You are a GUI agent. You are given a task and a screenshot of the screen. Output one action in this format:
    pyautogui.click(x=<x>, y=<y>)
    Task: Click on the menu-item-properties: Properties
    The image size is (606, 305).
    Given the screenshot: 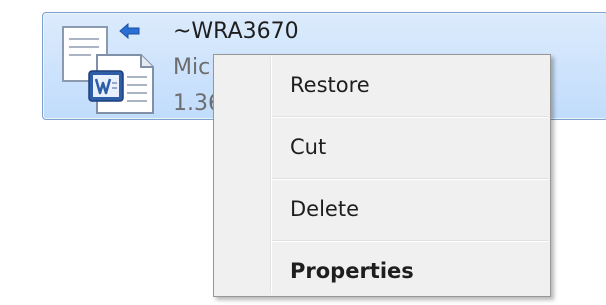 What is the action you would take?
    pyautogui.click(x=382, y=271)
    